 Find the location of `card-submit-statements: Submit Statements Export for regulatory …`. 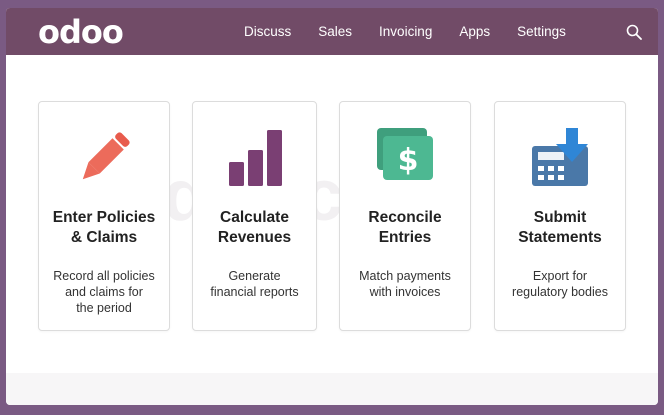

card-submit-statements: Submit Statements Export for regulatory … is located at coordinates (560, 216).